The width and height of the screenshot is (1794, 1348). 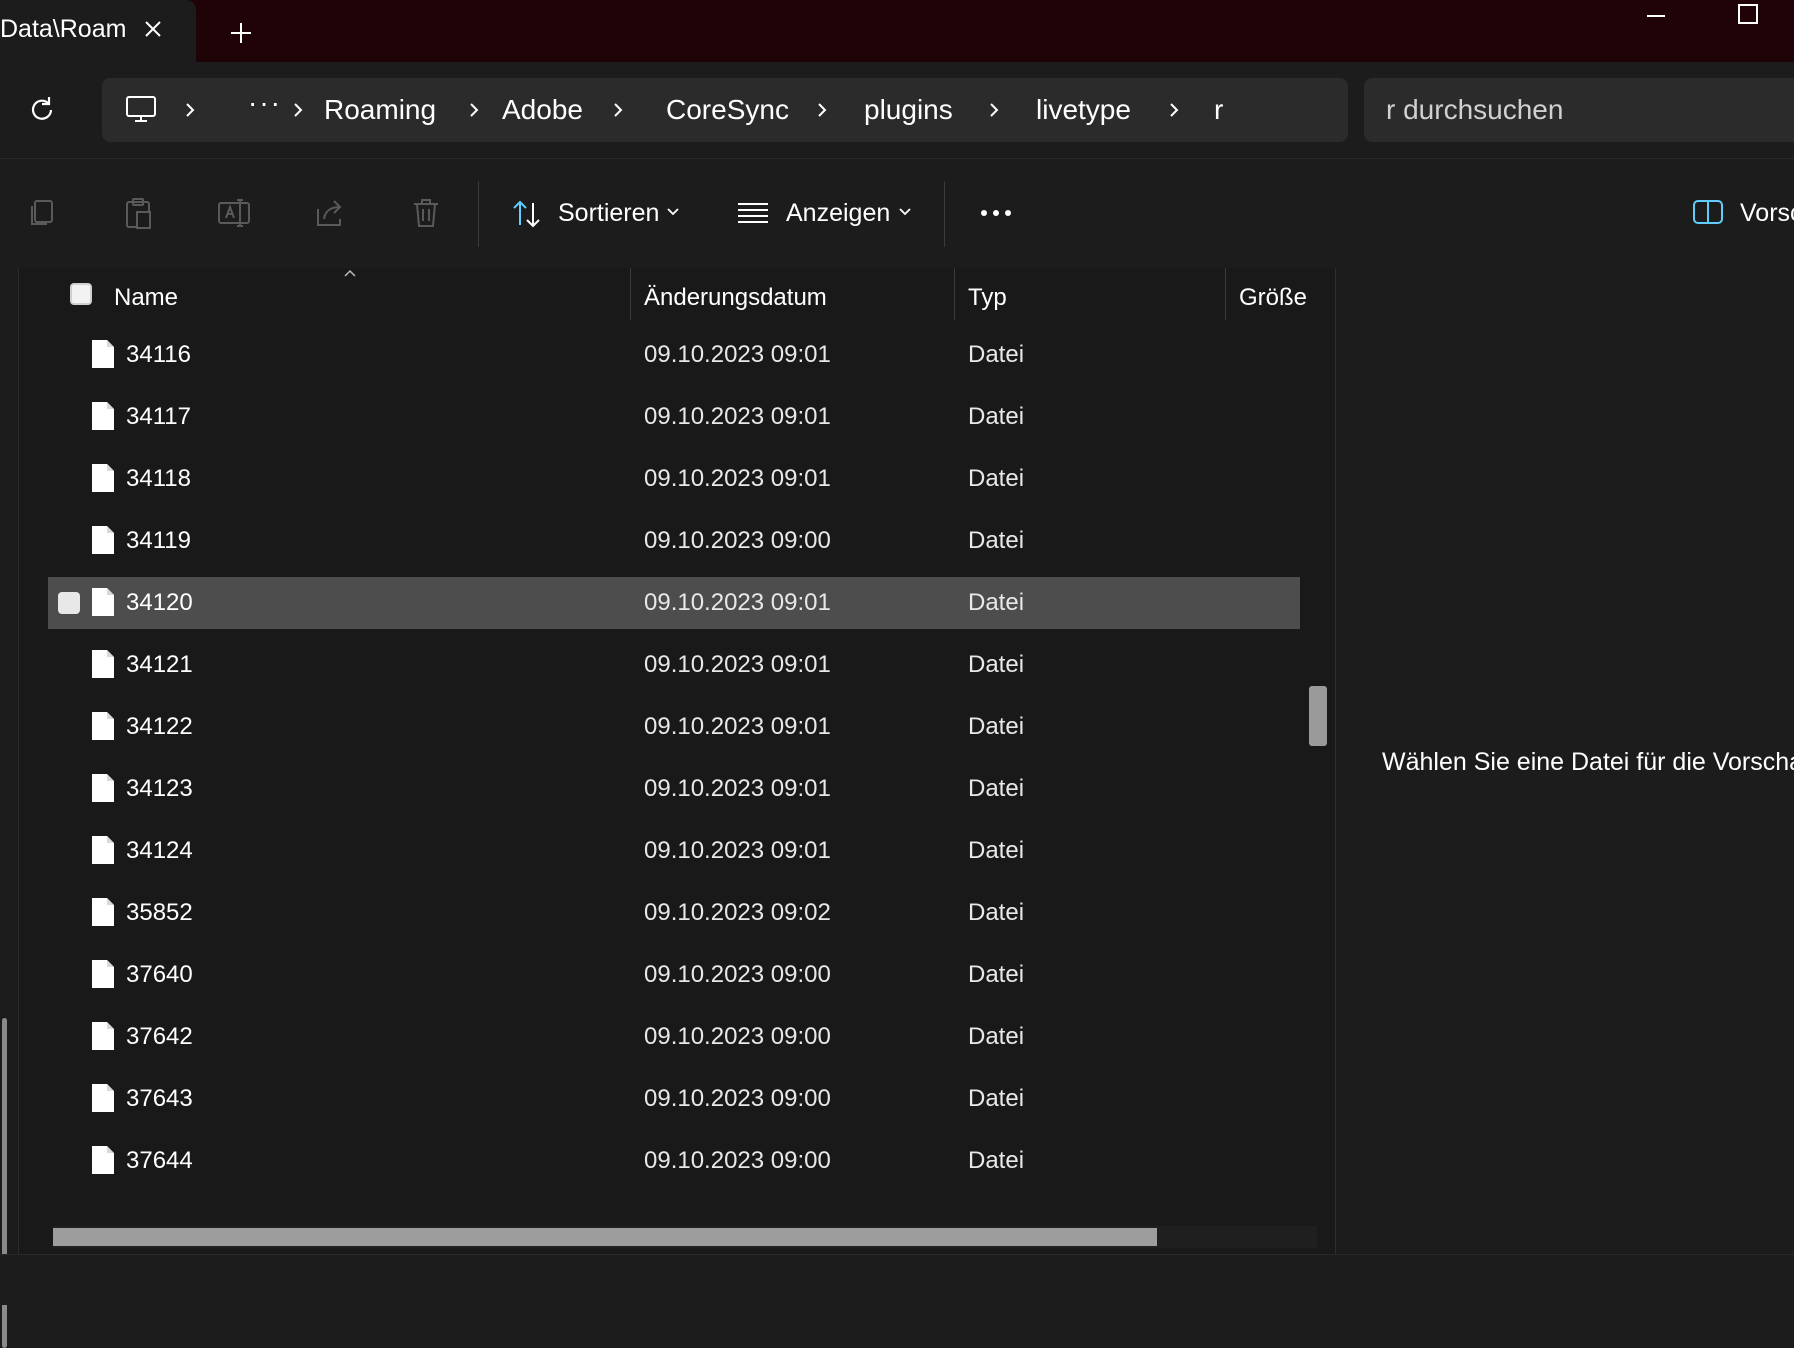 I want to click on close-icon, so click(x=153, y=29).